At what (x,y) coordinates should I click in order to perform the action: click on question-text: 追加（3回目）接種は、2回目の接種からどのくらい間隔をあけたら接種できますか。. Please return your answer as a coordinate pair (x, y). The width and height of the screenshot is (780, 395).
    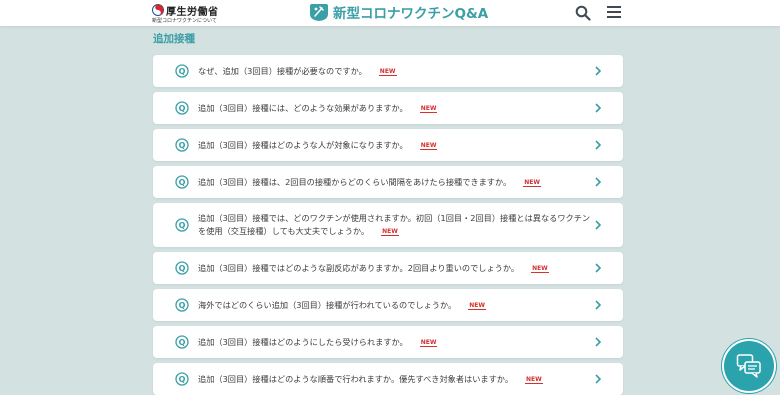
    Looking at the image, I should click on (355, 182).